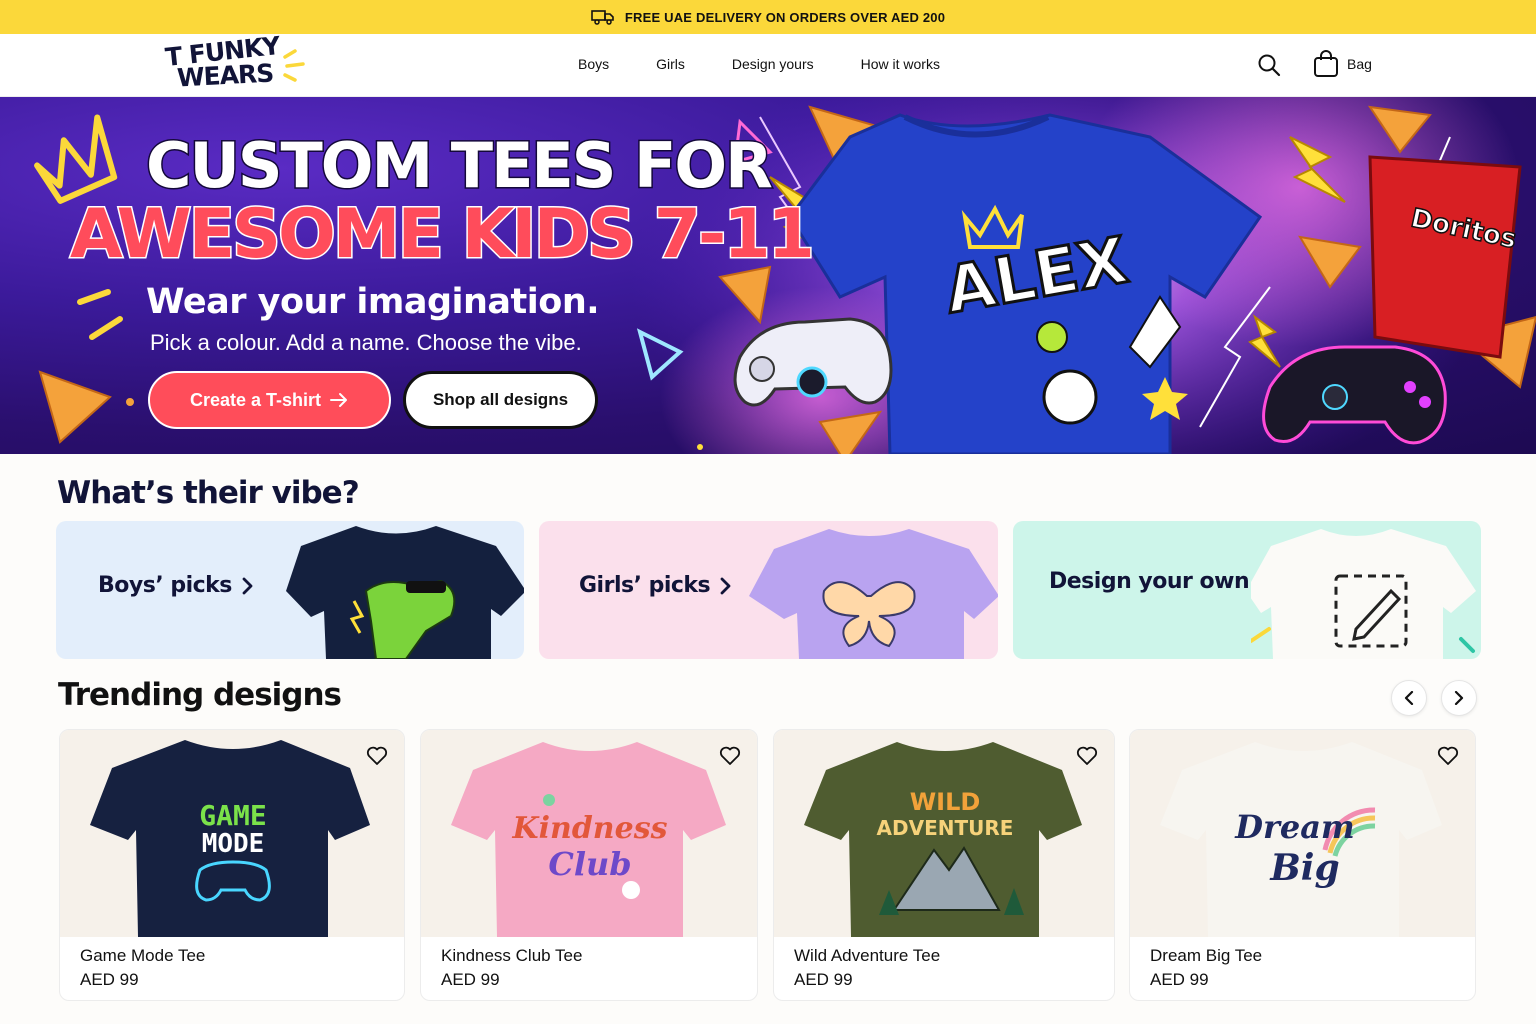 The width and height of the screenshot is (1536, 1024). What do you see at coordinates (500, 400) in the screenshot?
I see `shop-all-designs-button: Shop all designs` at bounding box center [500, 400].